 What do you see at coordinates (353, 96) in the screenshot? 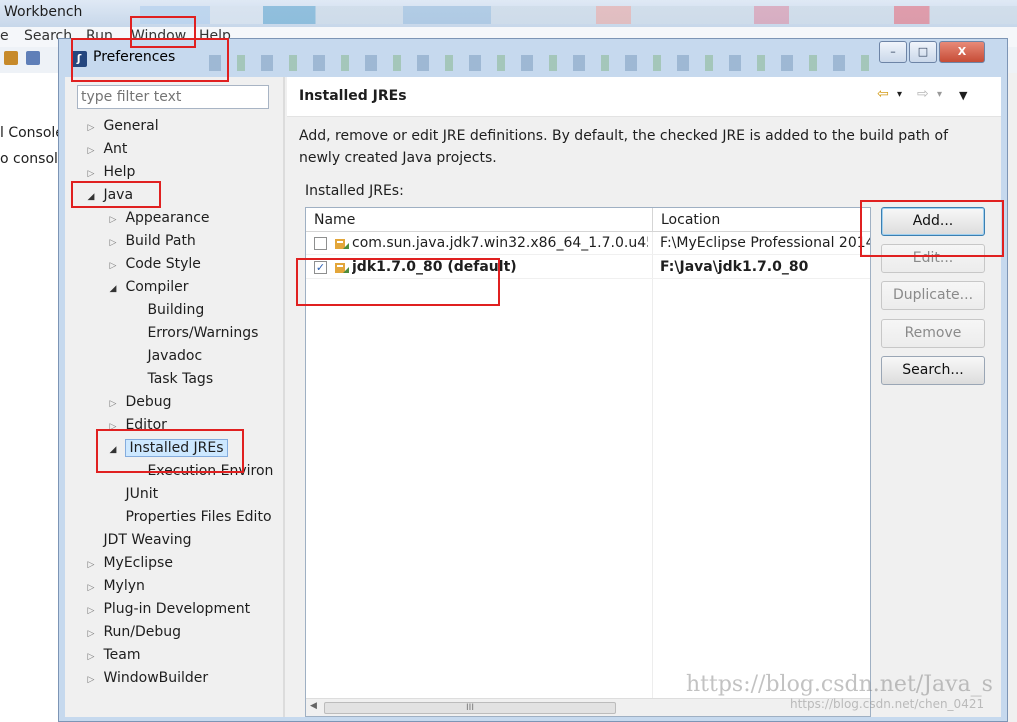
I see `page-title: Installed JREs` at bounding box center [353, 96].